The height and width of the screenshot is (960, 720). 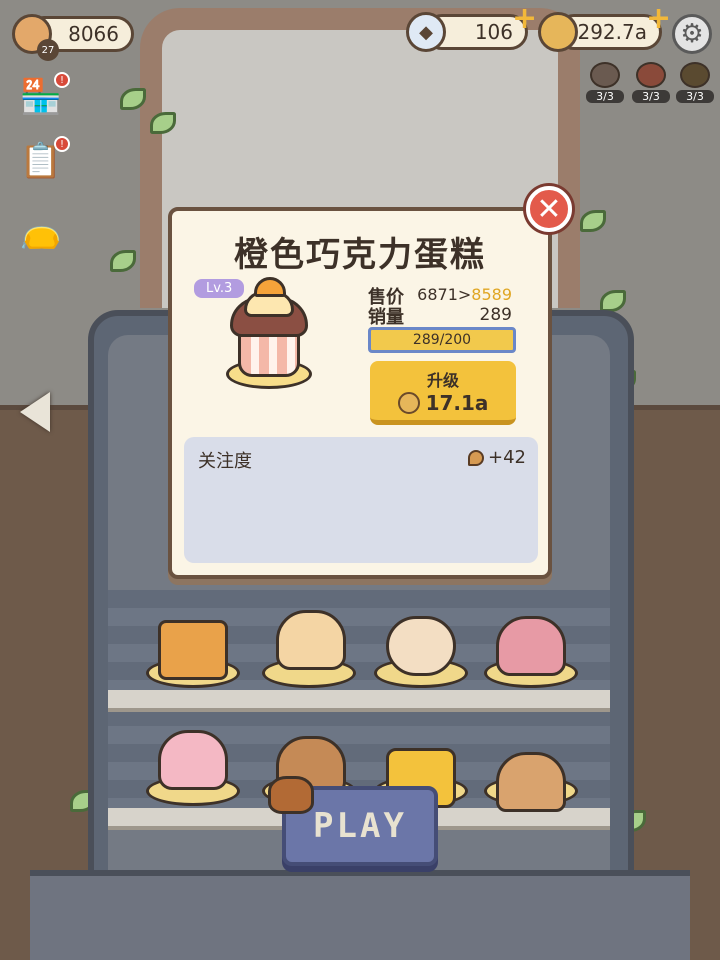 I want to click on shop-icon: 🏪 !, so click(x=42, y=97).